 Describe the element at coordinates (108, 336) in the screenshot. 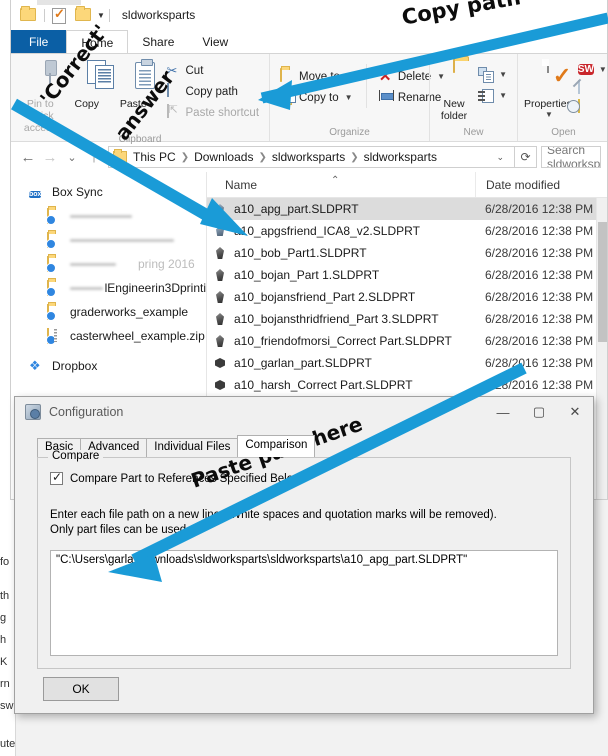

I see `nav-item-casterwheel-example-zip: casterwheel_example.zip` at that location.